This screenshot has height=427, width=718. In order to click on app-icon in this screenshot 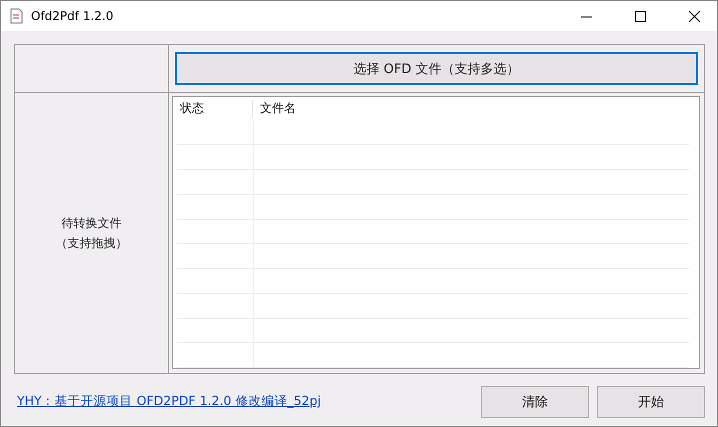, I will do `click(17, 16)`.